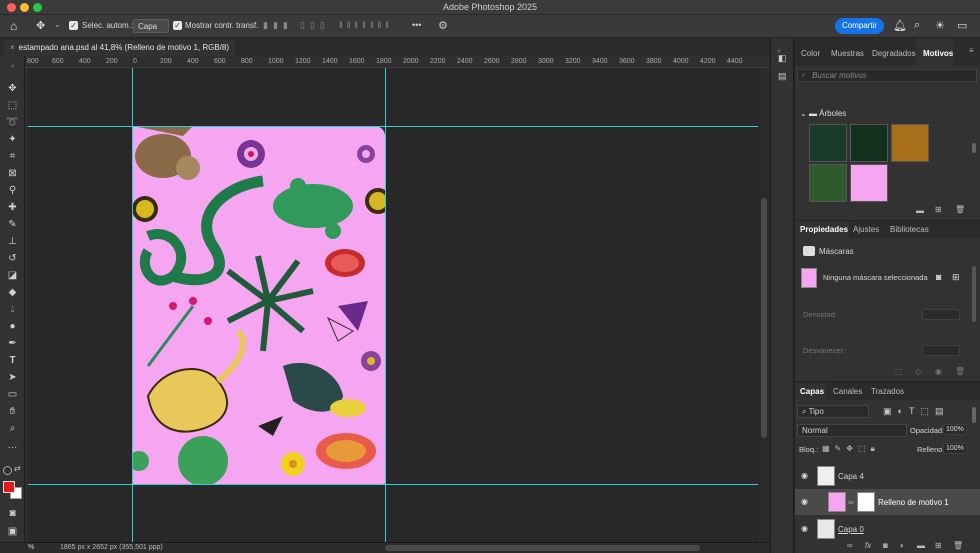 Image resolution: width=980 pixels, height=553 pixels. What do you see at coordinates (852, 430) in the screenshot?
I see `blend-mode-dropdown: Normal` at bounding box center [852, 430].